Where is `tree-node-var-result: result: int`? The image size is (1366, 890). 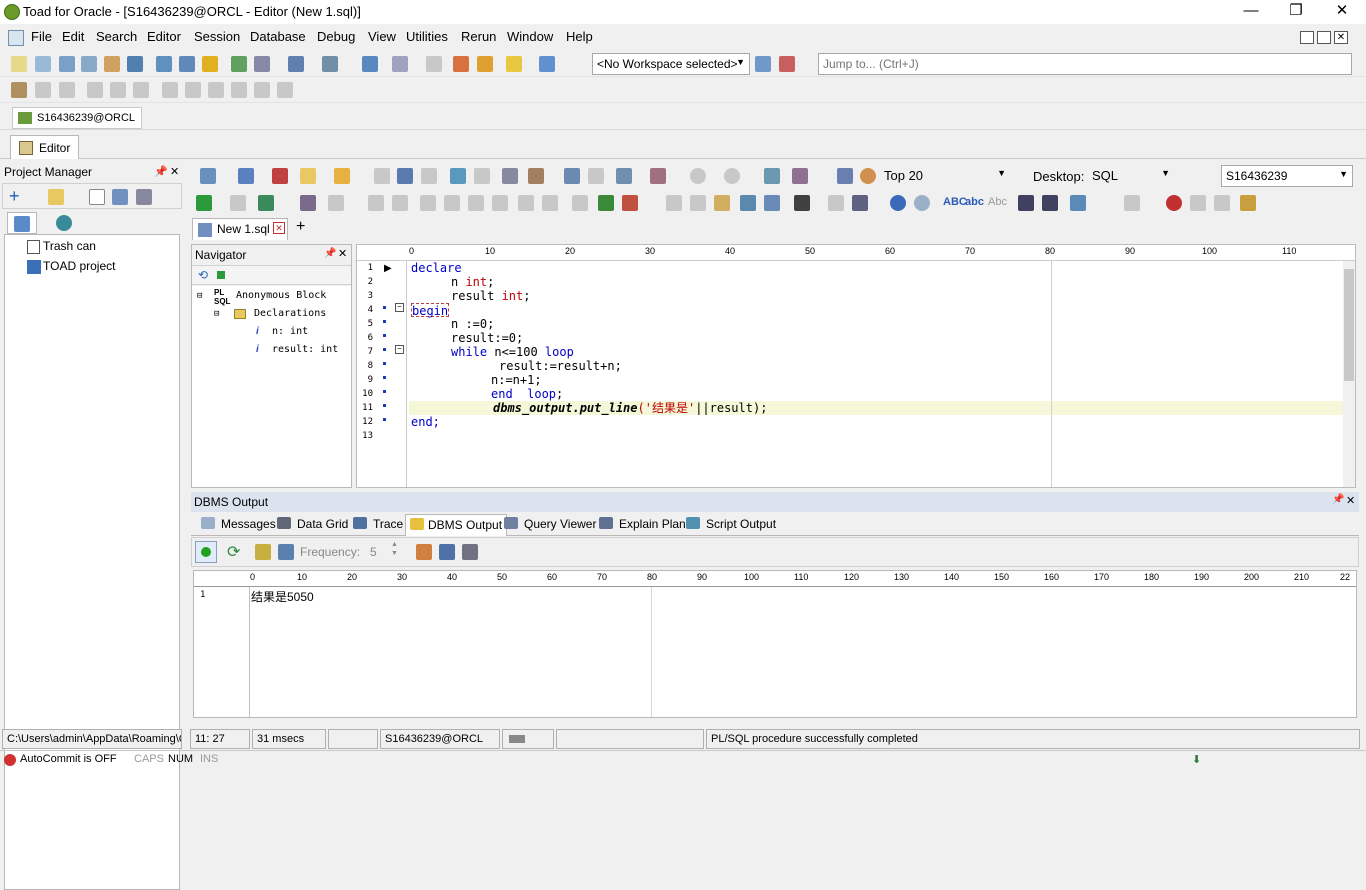 tree-node-var-result: result: int is located at coordinates (305, 349).